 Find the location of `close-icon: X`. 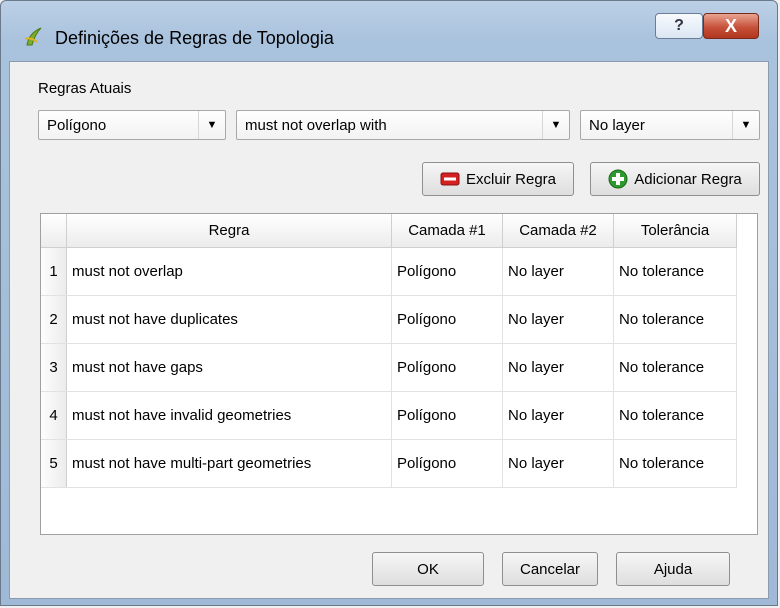

close-icon: X is located at coordinates (730, 25).